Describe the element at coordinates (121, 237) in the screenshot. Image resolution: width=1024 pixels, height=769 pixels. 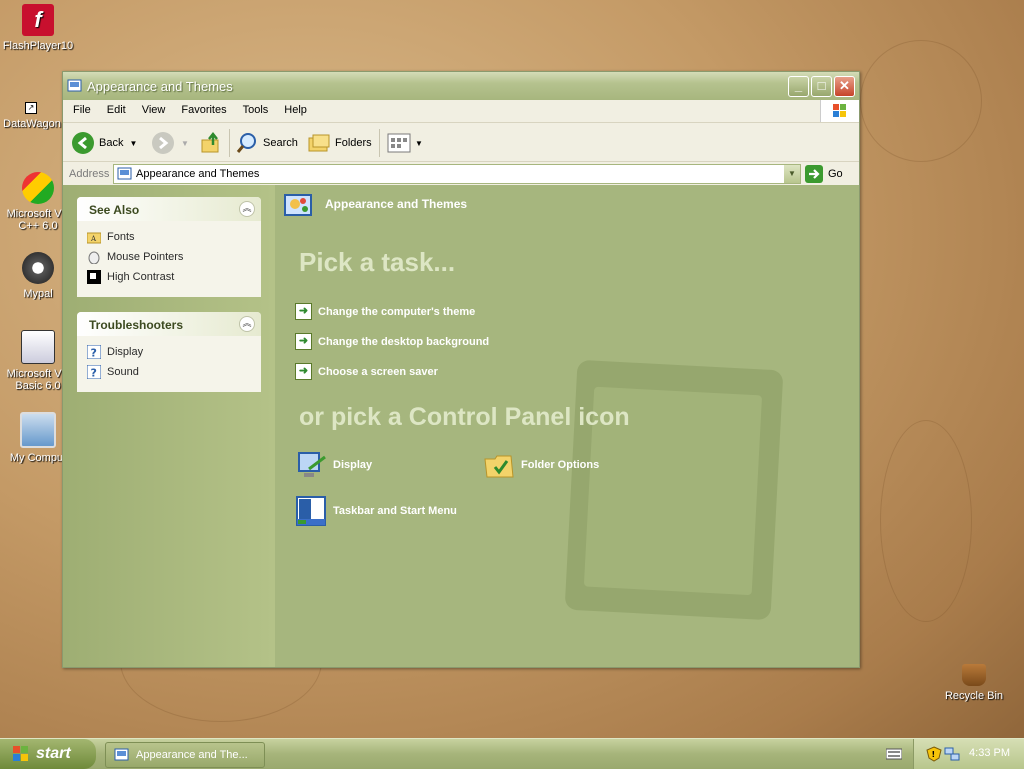
I see `see-also-fonts-label: Fonts` at that location.